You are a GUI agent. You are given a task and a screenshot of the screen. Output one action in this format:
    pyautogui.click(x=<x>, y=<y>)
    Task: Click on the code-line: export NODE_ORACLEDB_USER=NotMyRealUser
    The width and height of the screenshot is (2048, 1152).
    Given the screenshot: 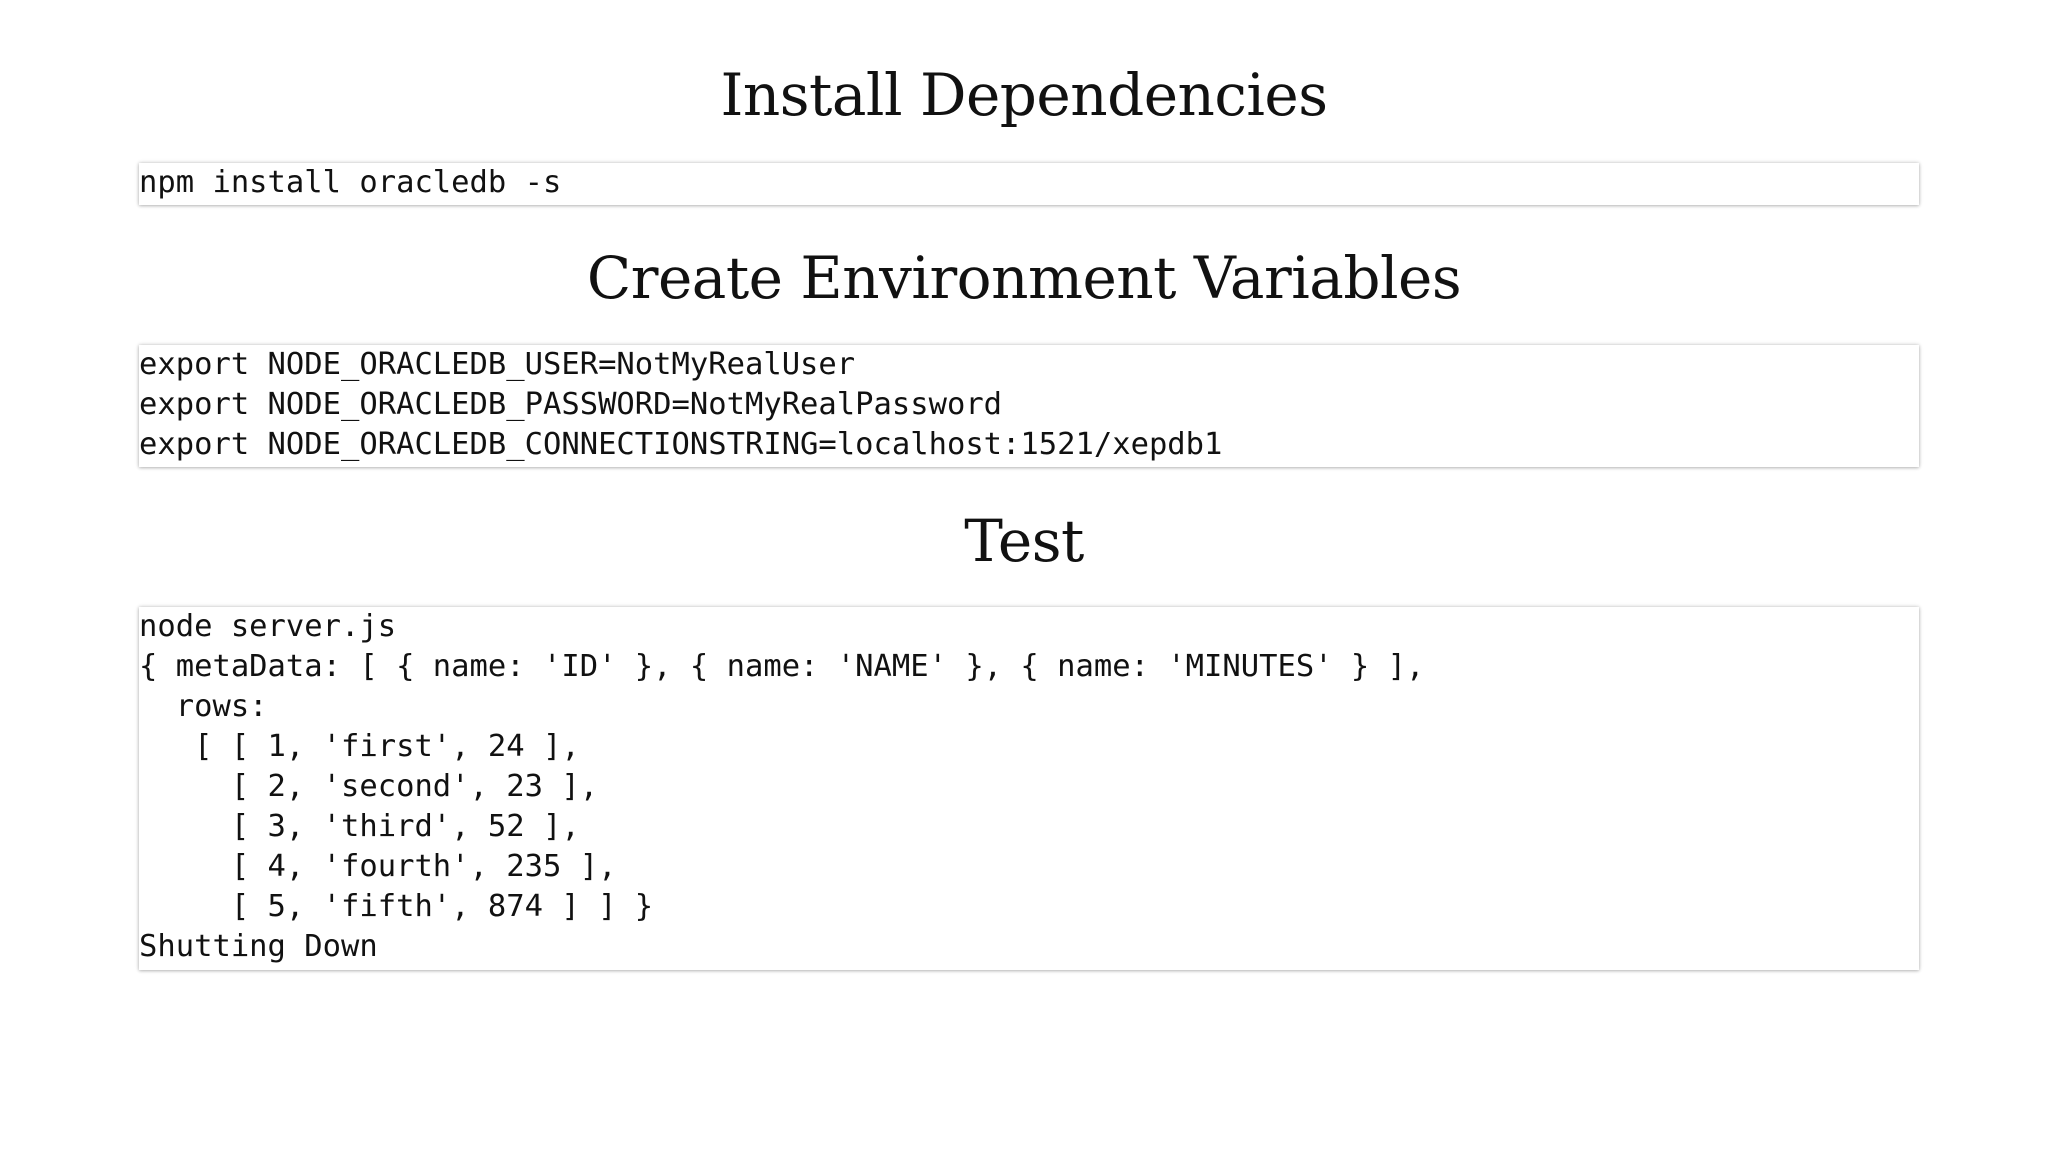 What is the action you would take?
    pyautogui.click(x=497, y=364)
    